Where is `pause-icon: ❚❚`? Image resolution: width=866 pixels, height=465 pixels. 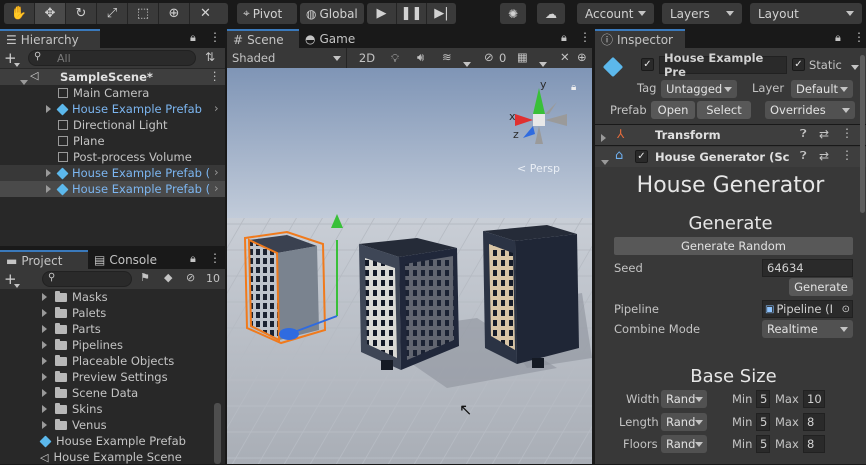 pause-icon: ❚❚ is located at coordinates (412, 13).